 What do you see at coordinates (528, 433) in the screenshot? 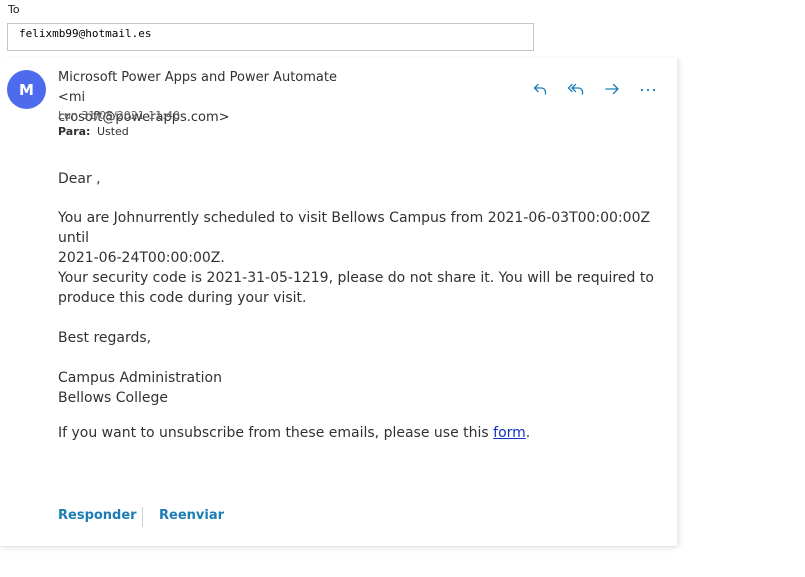
I see `unsubscribe-suffix: .` at bounding box center [528, 433].